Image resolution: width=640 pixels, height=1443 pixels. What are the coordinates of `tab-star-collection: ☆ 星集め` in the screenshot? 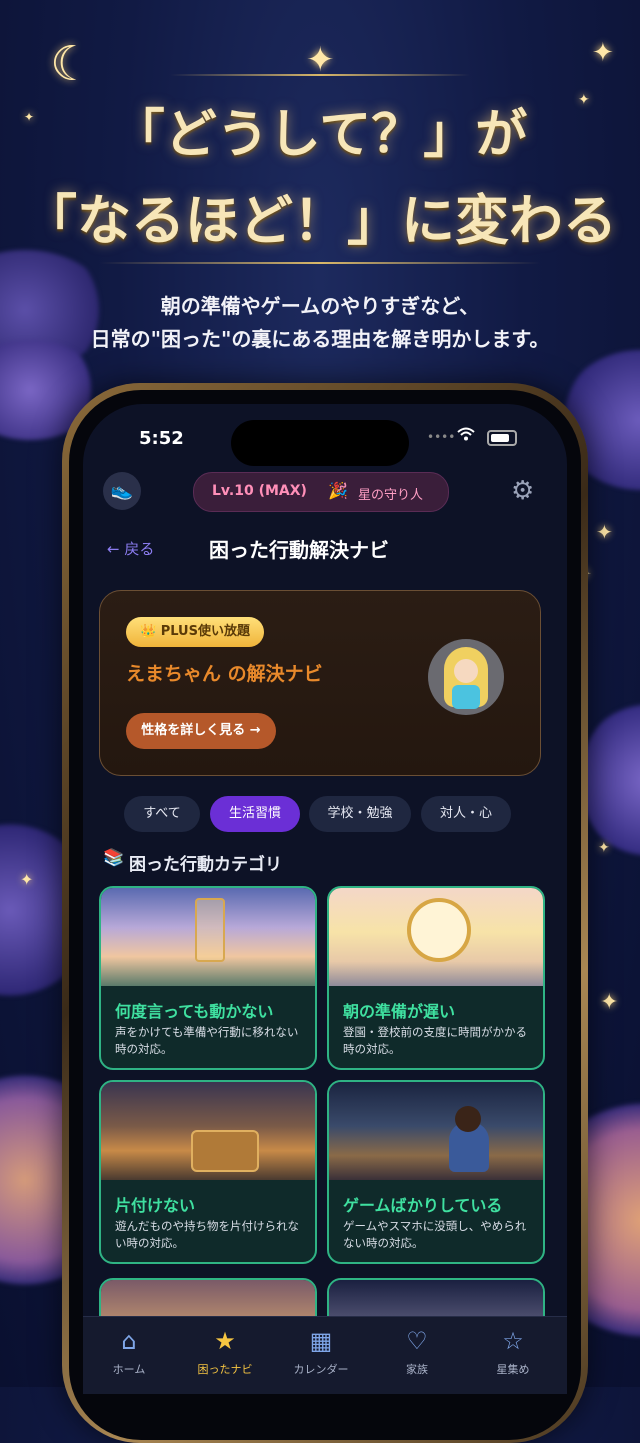 It's located at (513, 1355).